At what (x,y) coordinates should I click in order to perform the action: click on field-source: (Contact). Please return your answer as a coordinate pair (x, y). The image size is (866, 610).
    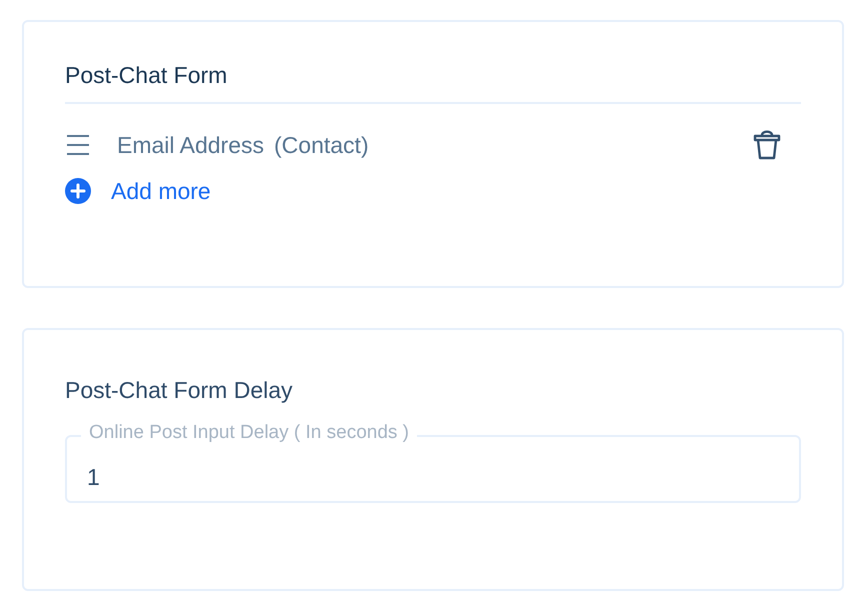
    Looking at the image, I should click on (321, 145).